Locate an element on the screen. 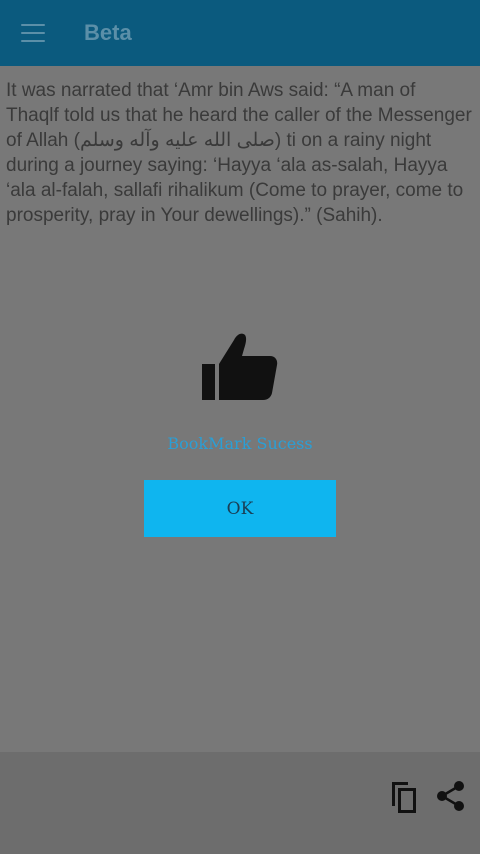 This screenshot has width=480, height=854. app-bar: Beta is located at coordinates (240, 33).